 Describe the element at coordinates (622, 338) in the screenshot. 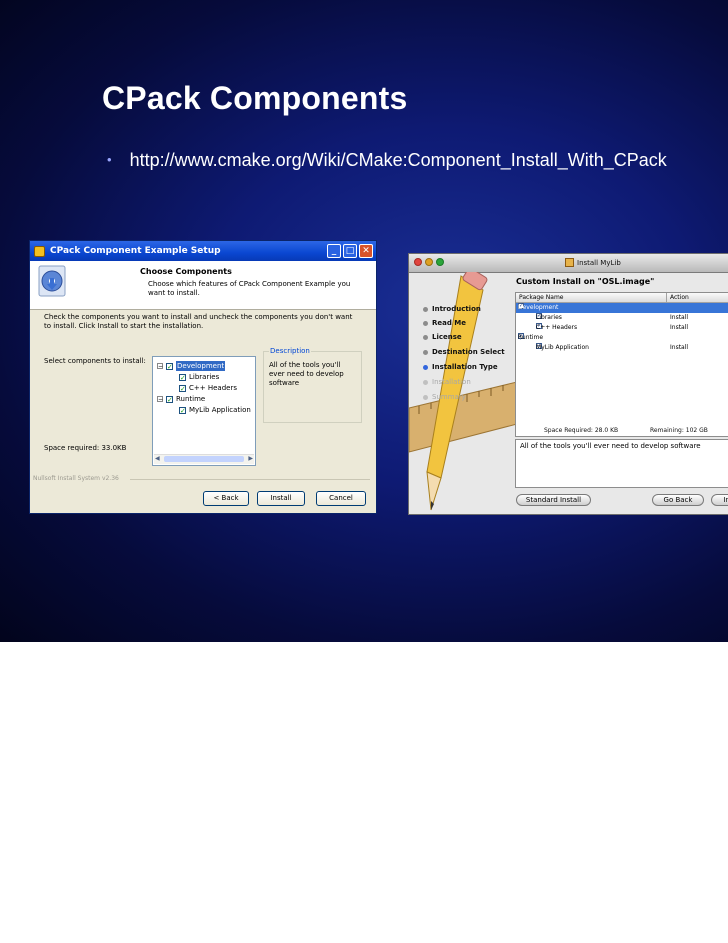

I see `table-row: ▼✓Runtime 20` at that location.